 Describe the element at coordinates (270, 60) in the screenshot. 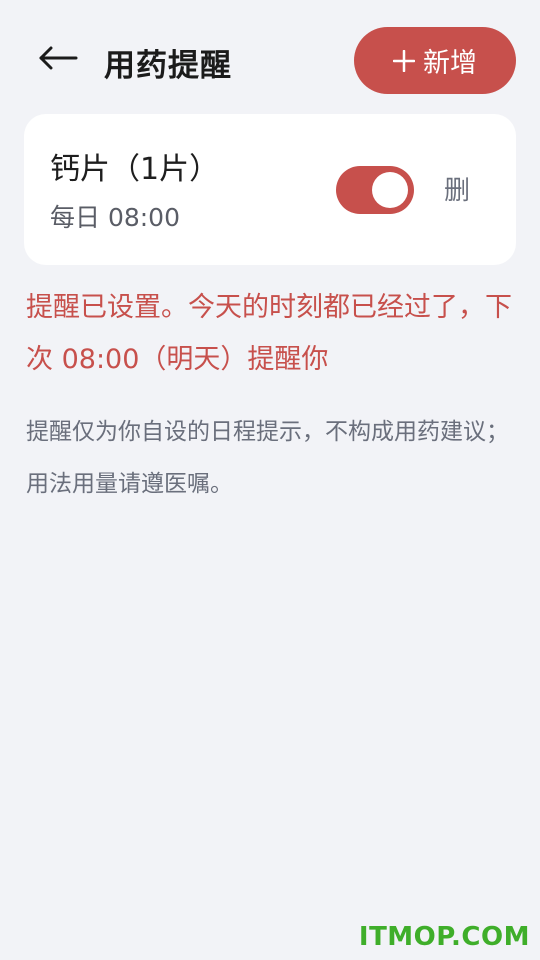

I see `app-header: 用药提醒 新增` at that location.